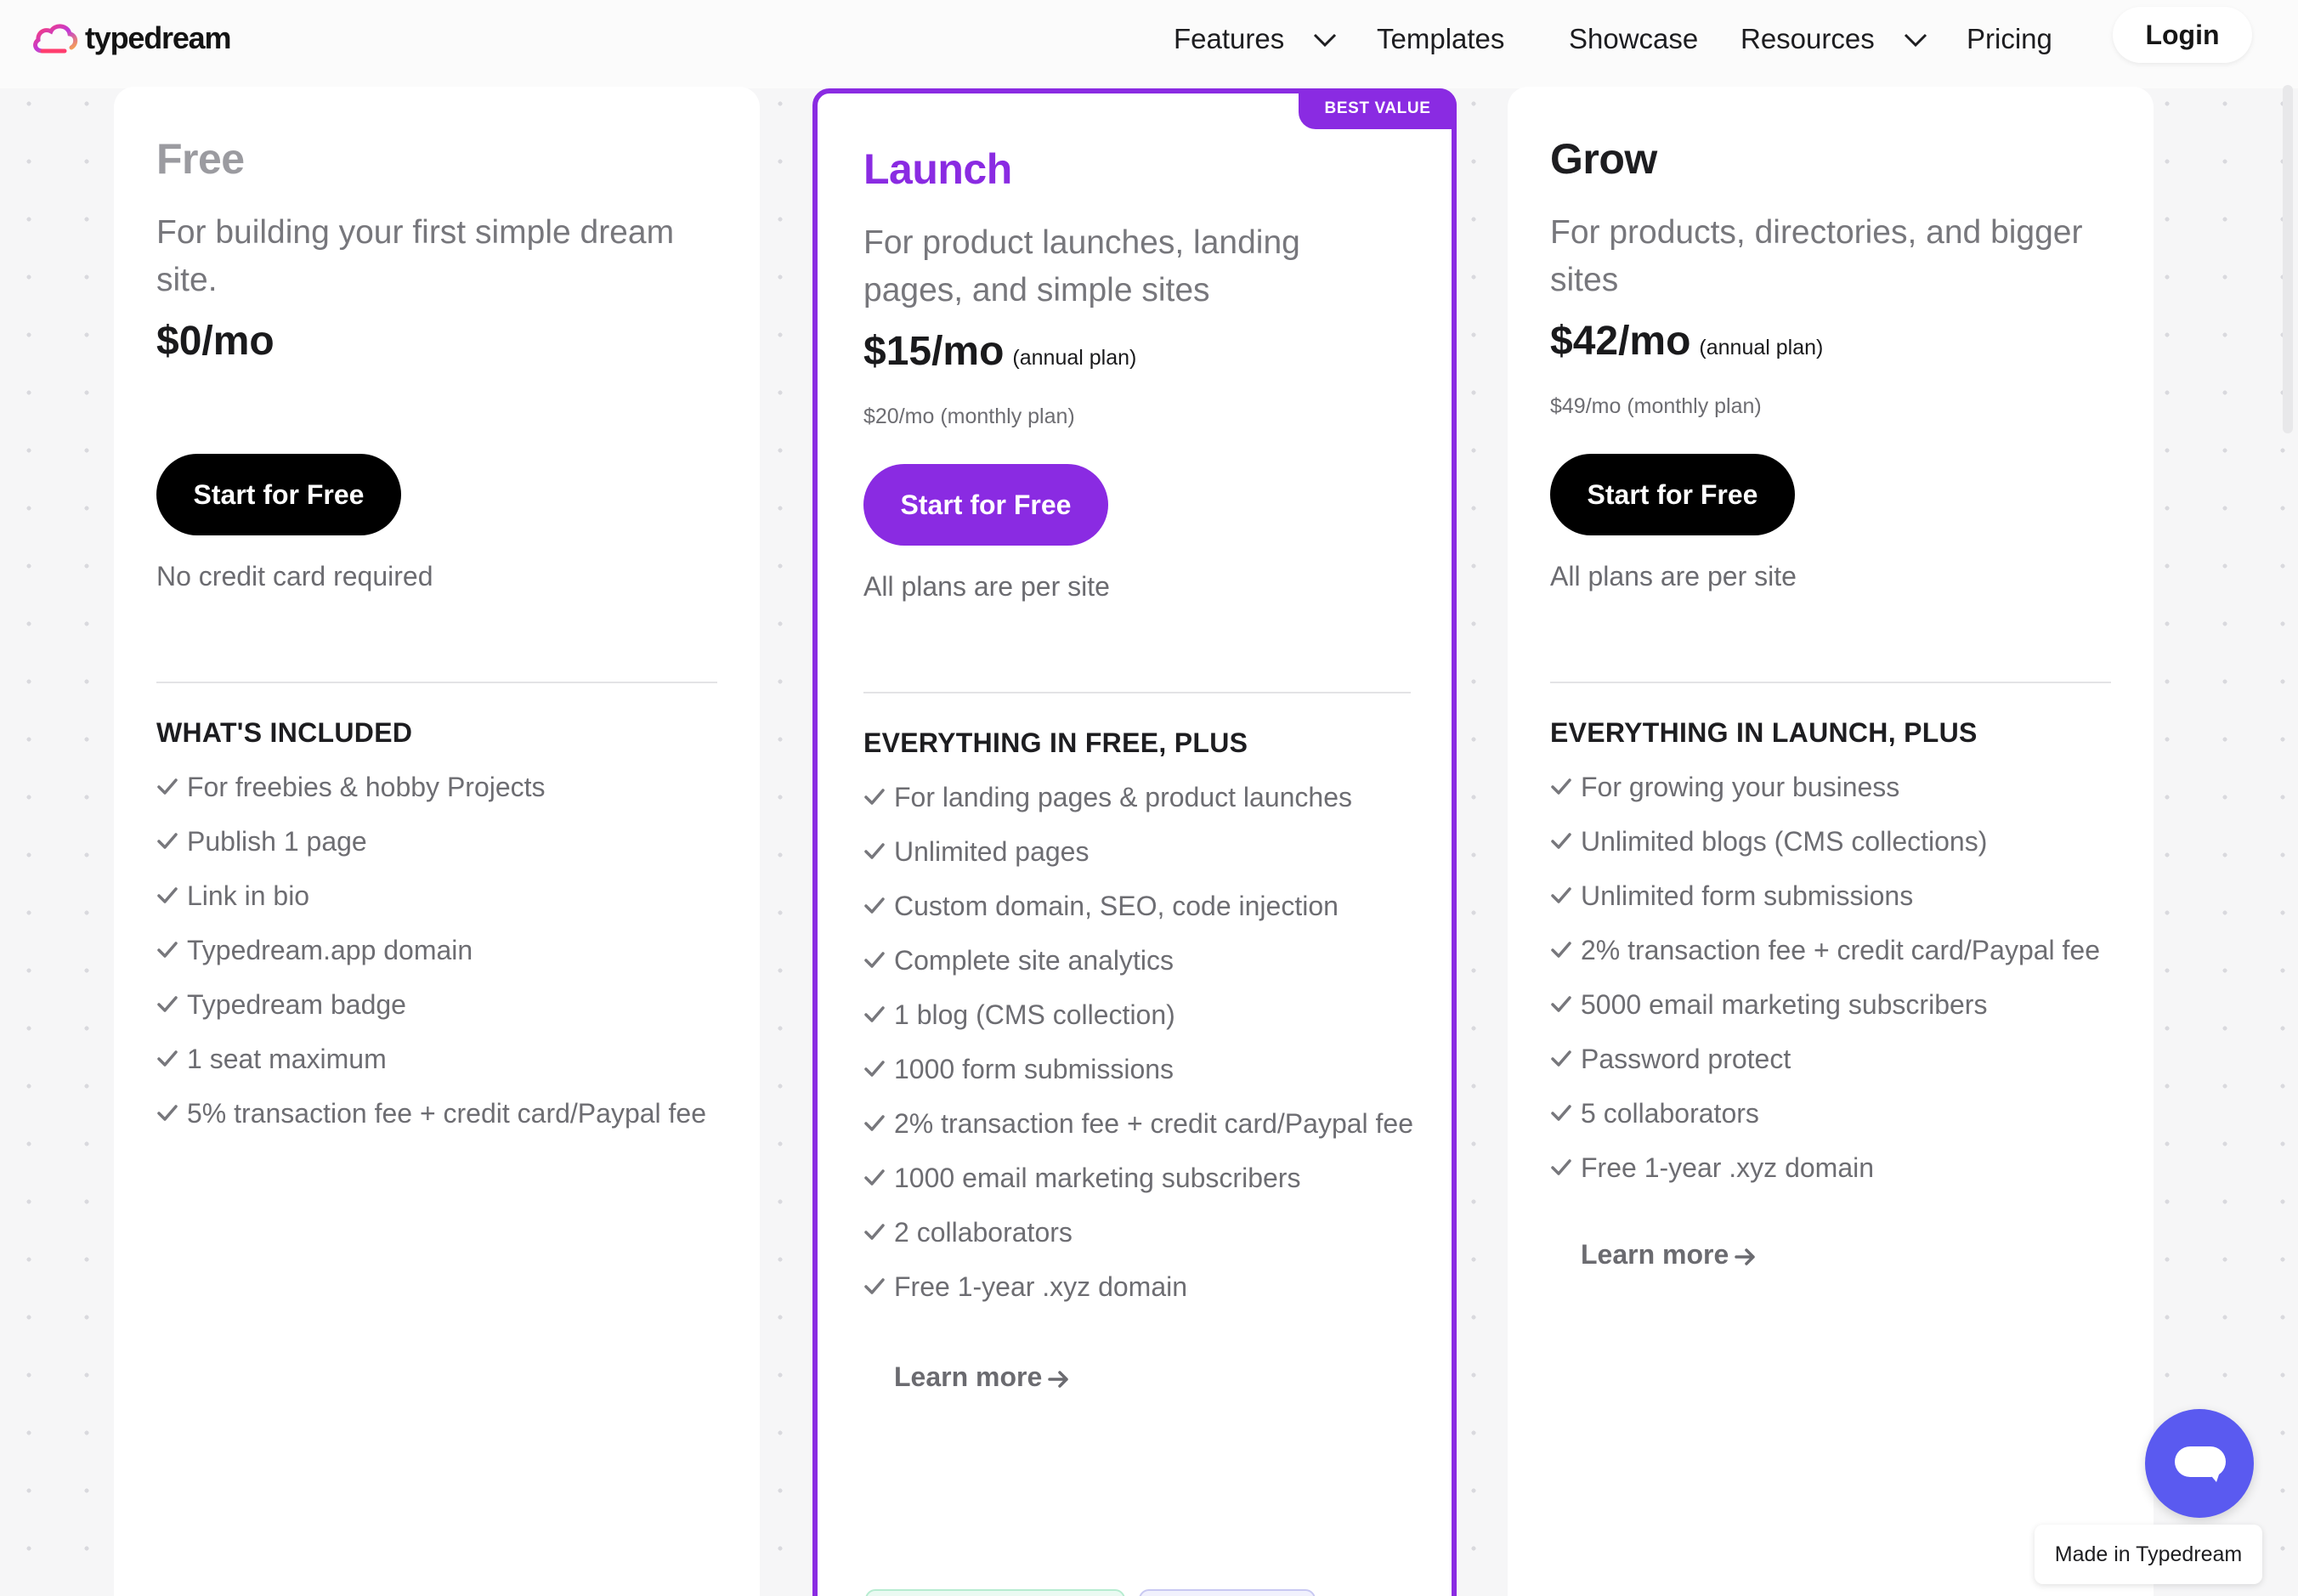 The width and height of the screenshot is (2298, 1596). Describe the element at coordinates (1000, 352) in the screenshot. I see `plan-price: $15/mo (annual plan)` at that location.